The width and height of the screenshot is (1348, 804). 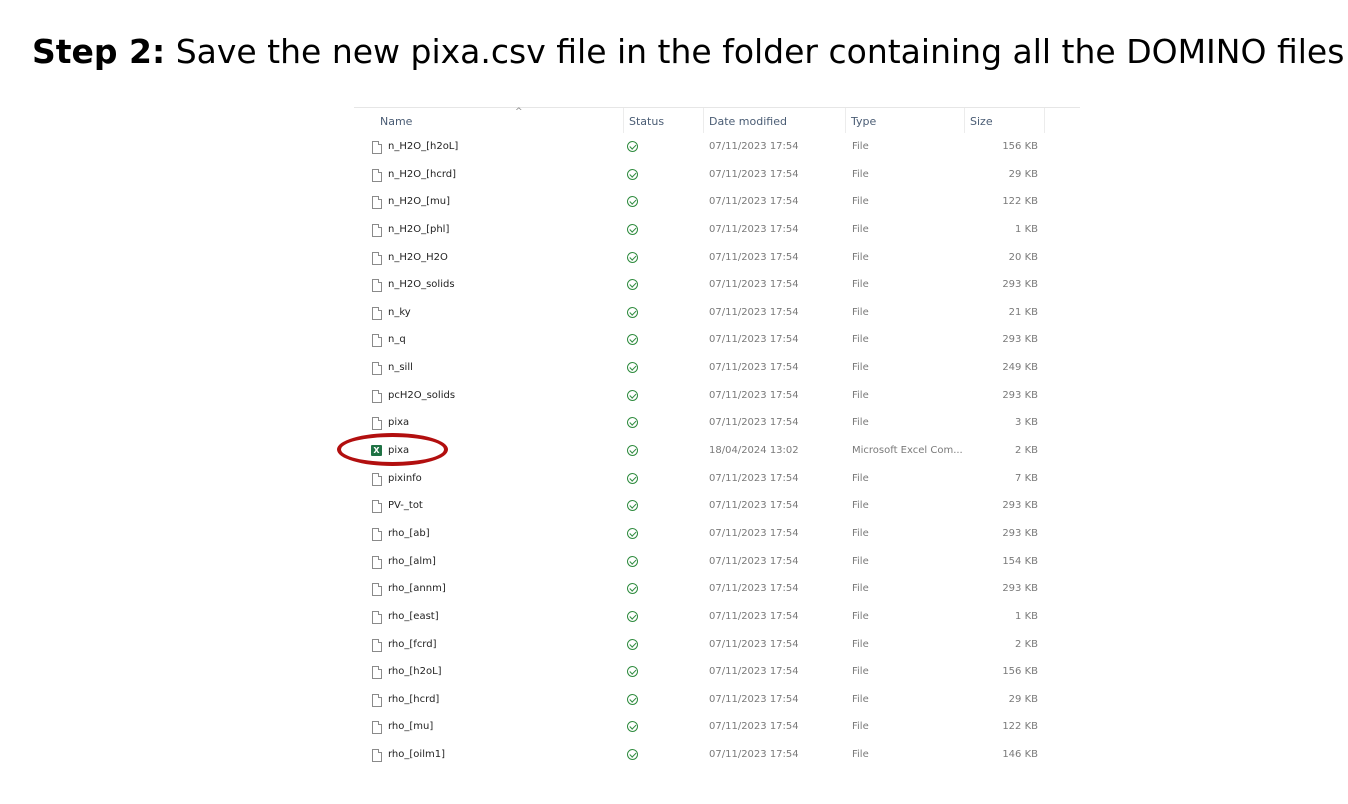 I want to click on file-name: n_ky, so click(x=399, y=312).